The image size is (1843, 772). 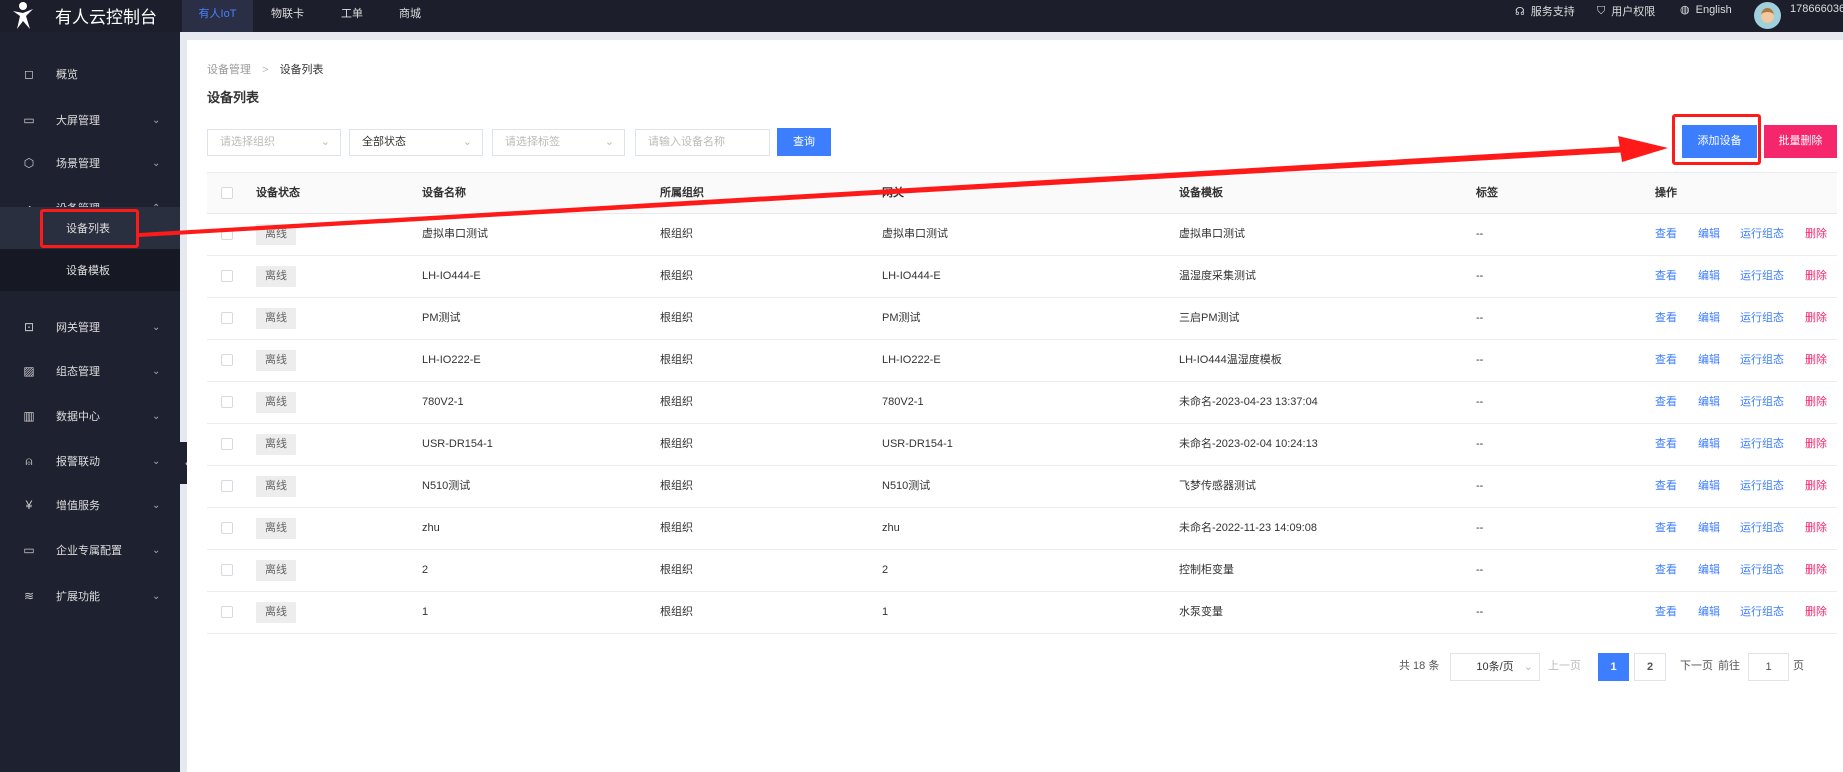 I want to click on sidebar-item-8: ¥ 增值服务 ⌄, so click(x=90, y=505).